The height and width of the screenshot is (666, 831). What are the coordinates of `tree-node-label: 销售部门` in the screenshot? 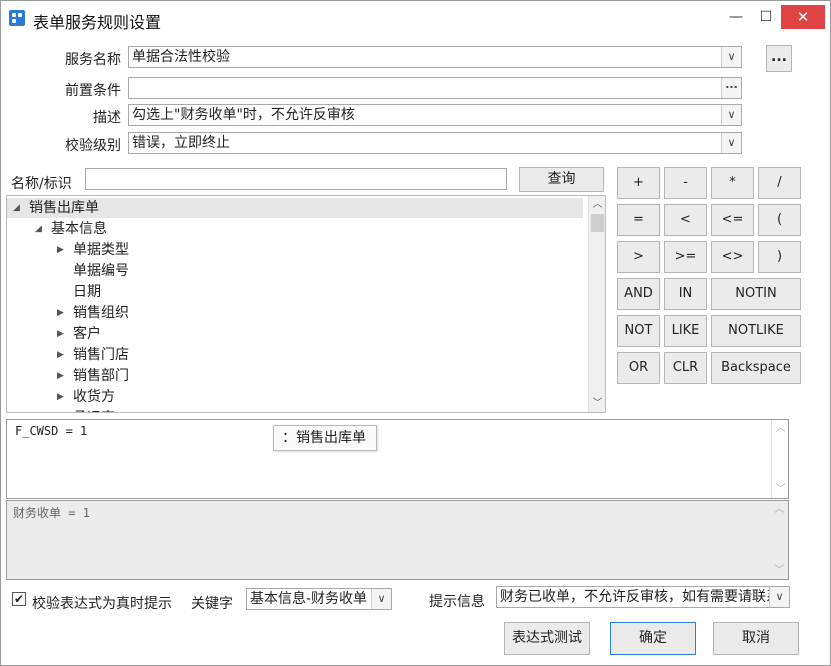 It's located at (101, 376).